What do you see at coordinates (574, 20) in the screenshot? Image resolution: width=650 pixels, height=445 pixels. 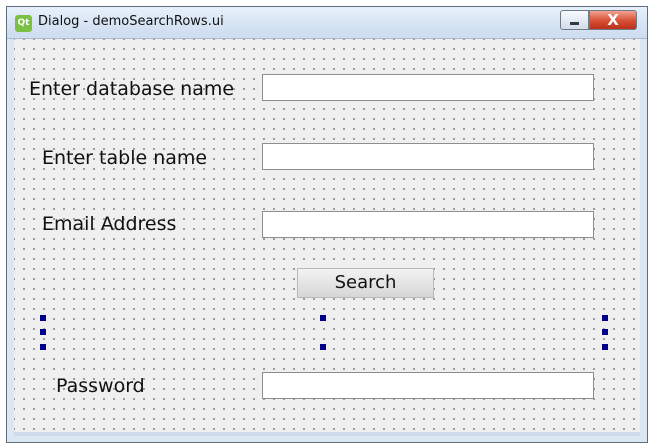 I see `minimize-button` at bounding box center [574, 20].